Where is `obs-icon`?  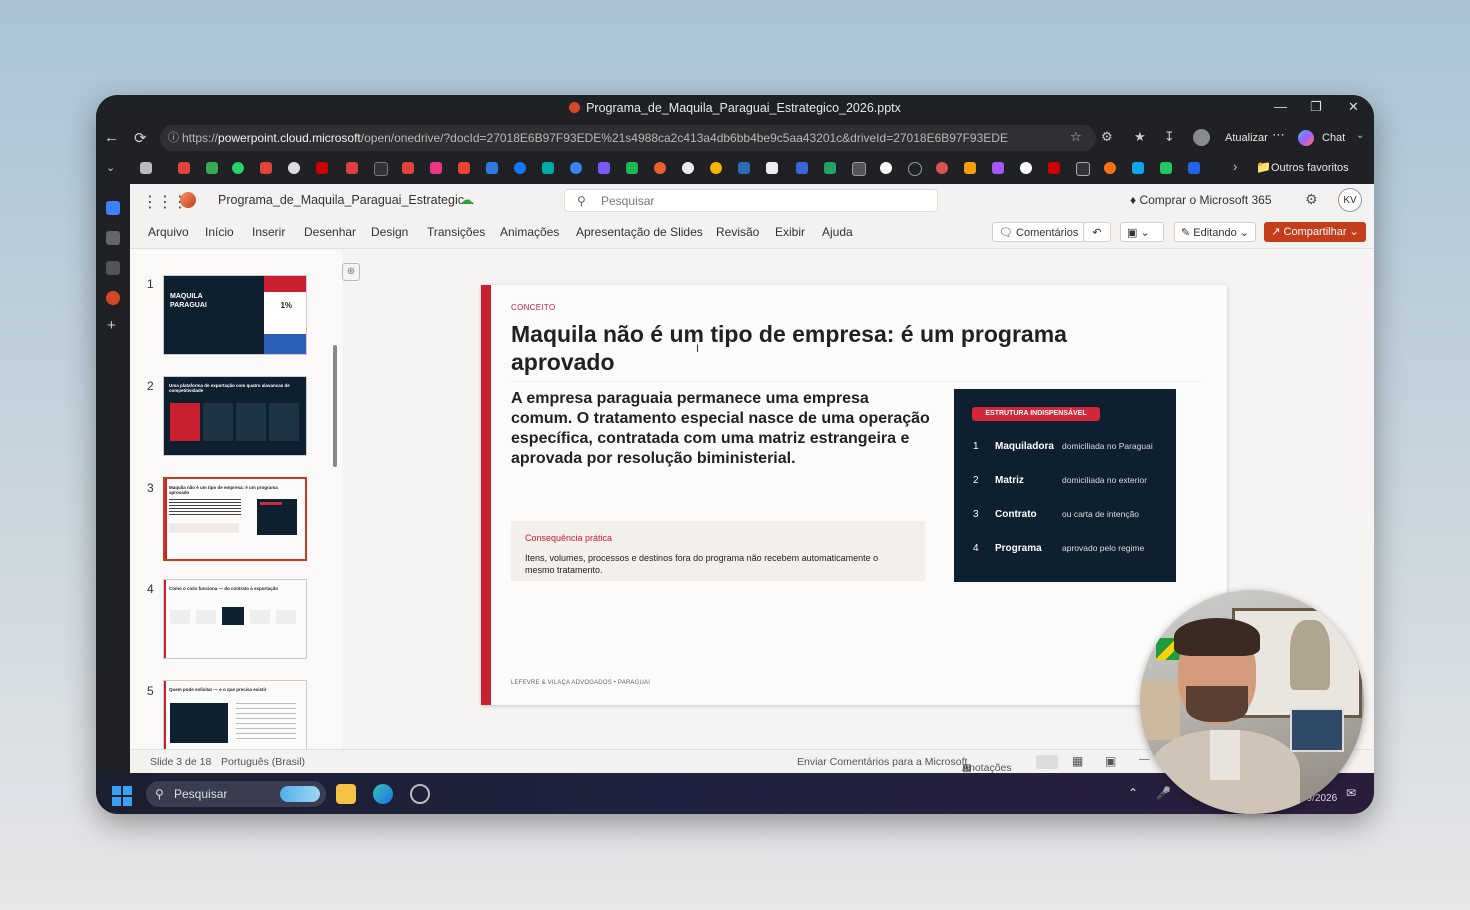 obs-icon is located at coordinates (420, 794).